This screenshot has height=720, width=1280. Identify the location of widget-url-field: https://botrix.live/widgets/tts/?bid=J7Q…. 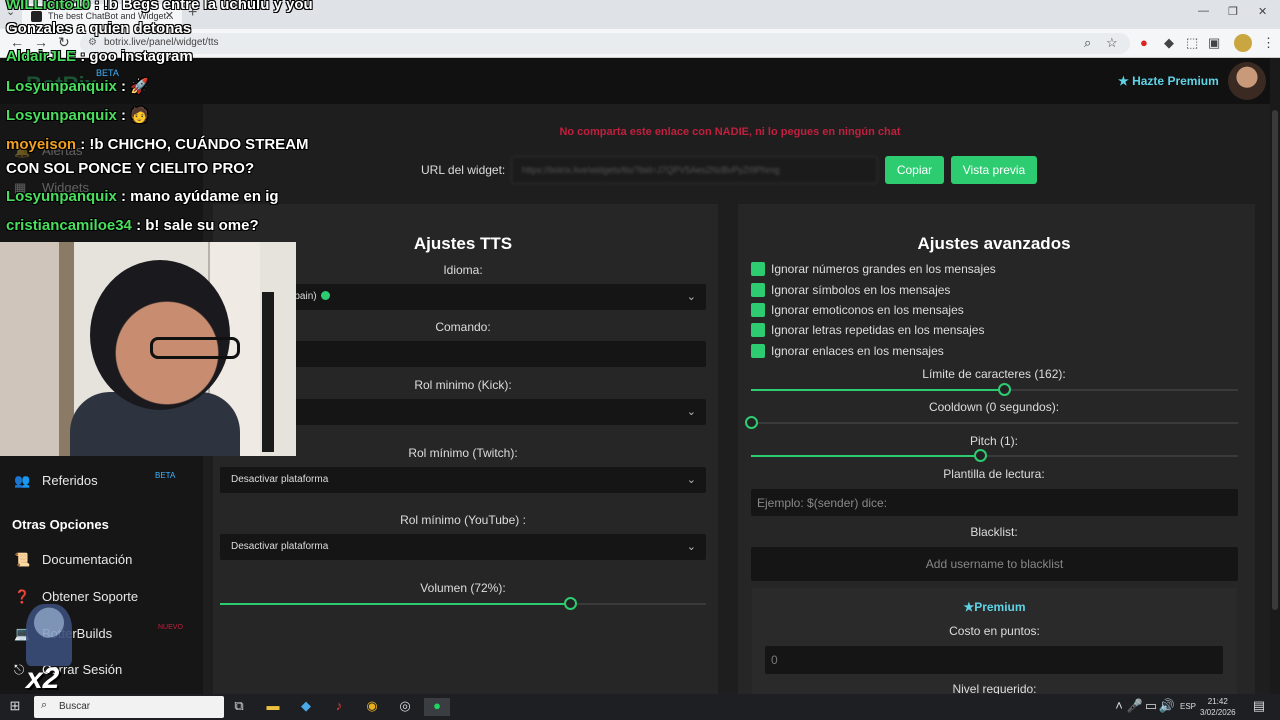
(694, 170).